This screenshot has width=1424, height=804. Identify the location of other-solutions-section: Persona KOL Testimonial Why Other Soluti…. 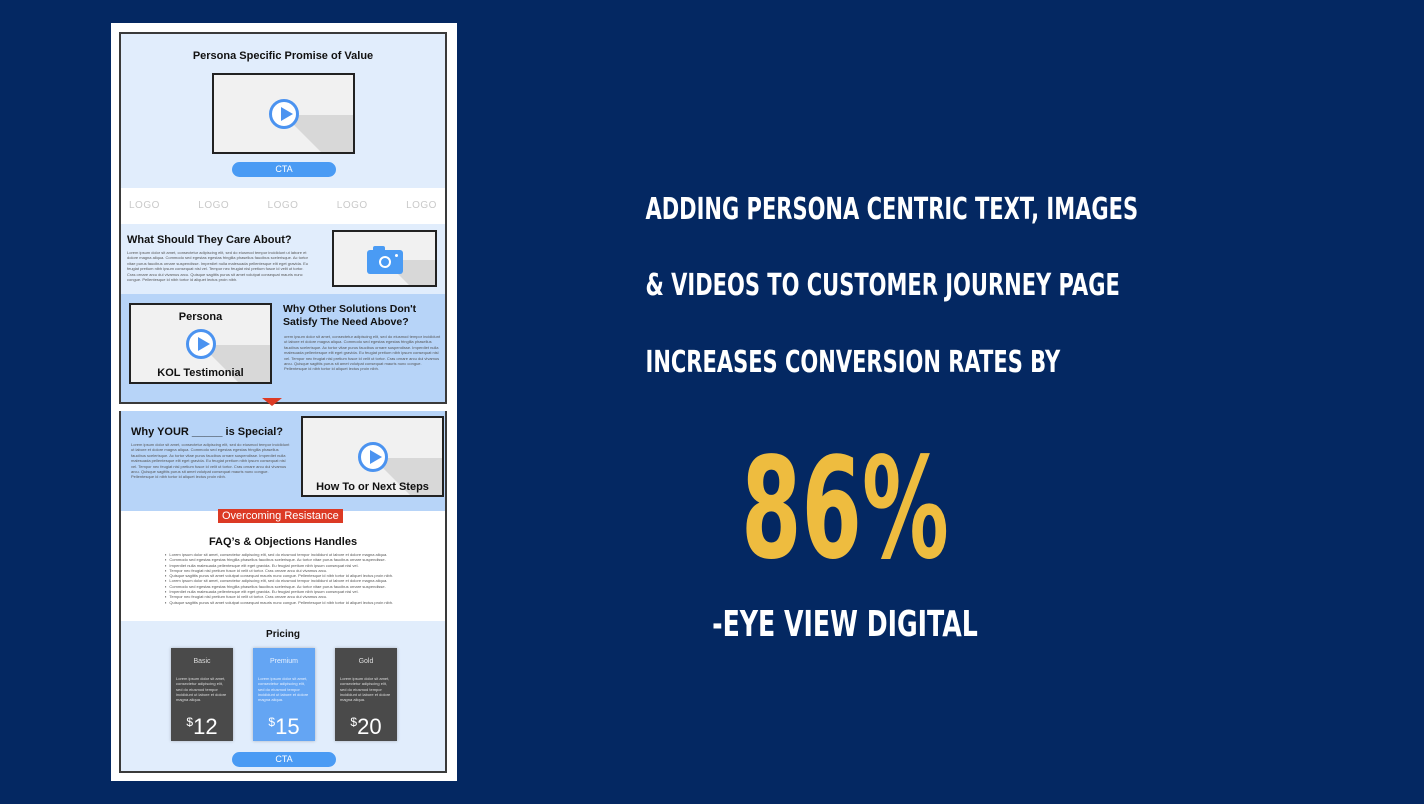
(283, 348).